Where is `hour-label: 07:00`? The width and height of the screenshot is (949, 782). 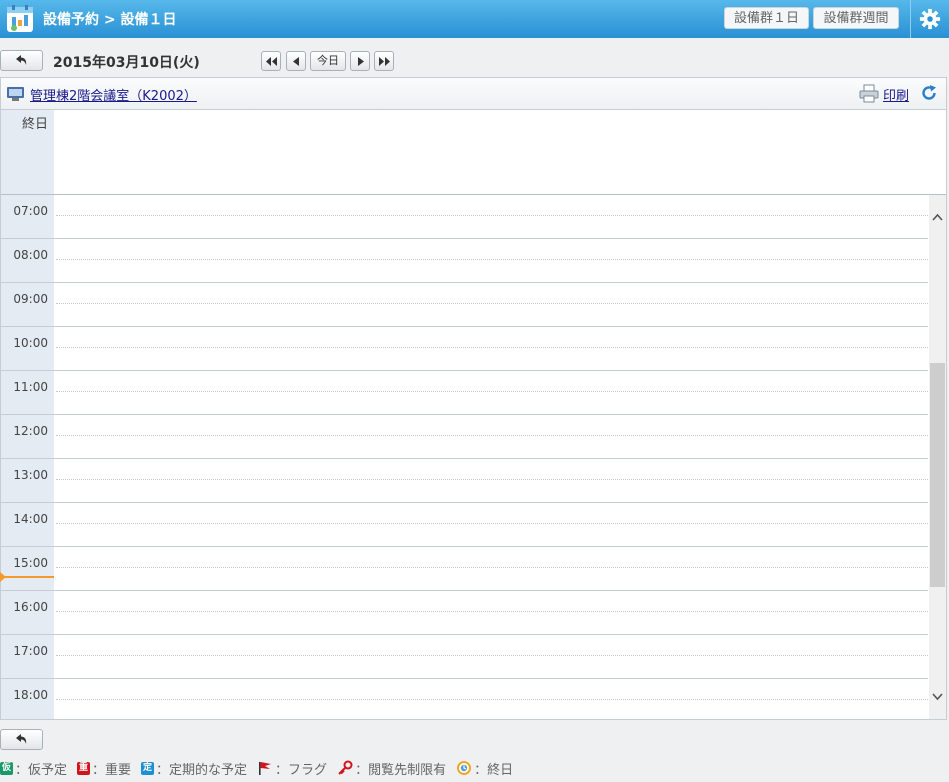 hour-label: 07:00 is located at coordinates (30, 211).